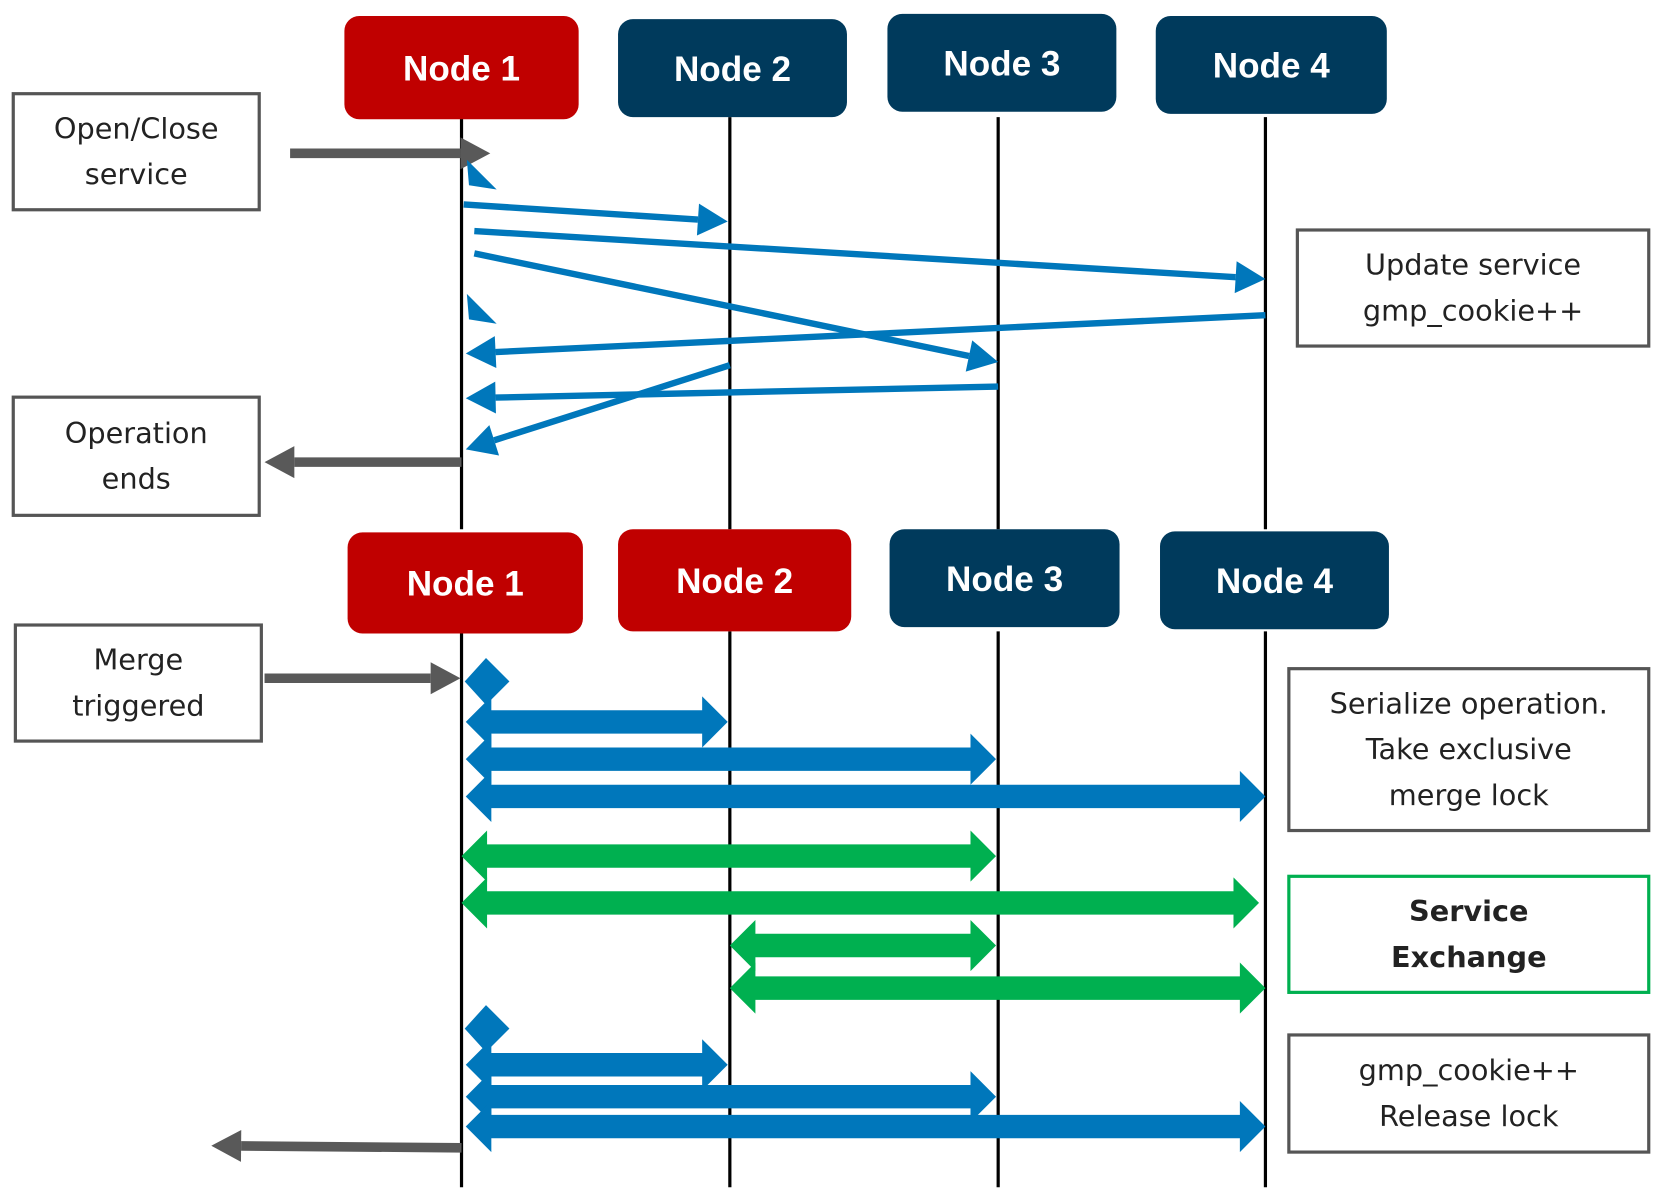 Image resolution: width=1662 pixels, height=1200 pixels. What do you see at coordinates (1469, 1093) in the screenshot?
I see `note-release-lock: gmp_cookie++ Release lock` at bounding box center [1469, 1093].